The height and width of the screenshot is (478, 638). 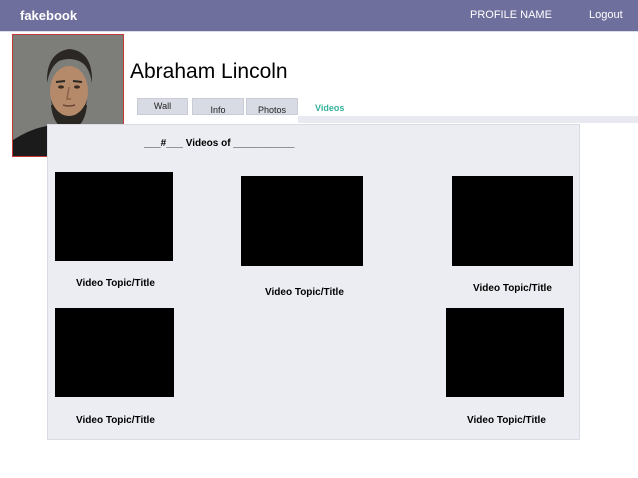 I want to click on app-logo: fakebook, so click(x=48, y=15).